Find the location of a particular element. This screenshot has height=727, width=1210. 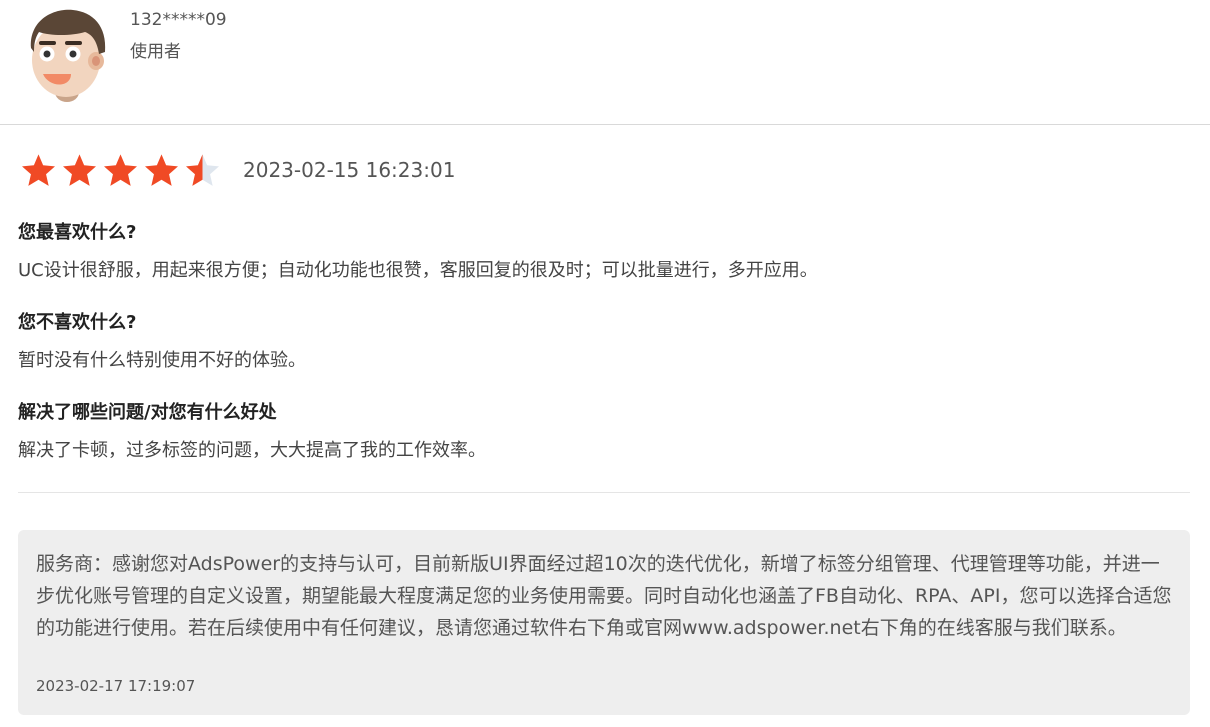

vendor-reply-date: 2023-02-17 17:19:07 is located at coordinates (116, 686).